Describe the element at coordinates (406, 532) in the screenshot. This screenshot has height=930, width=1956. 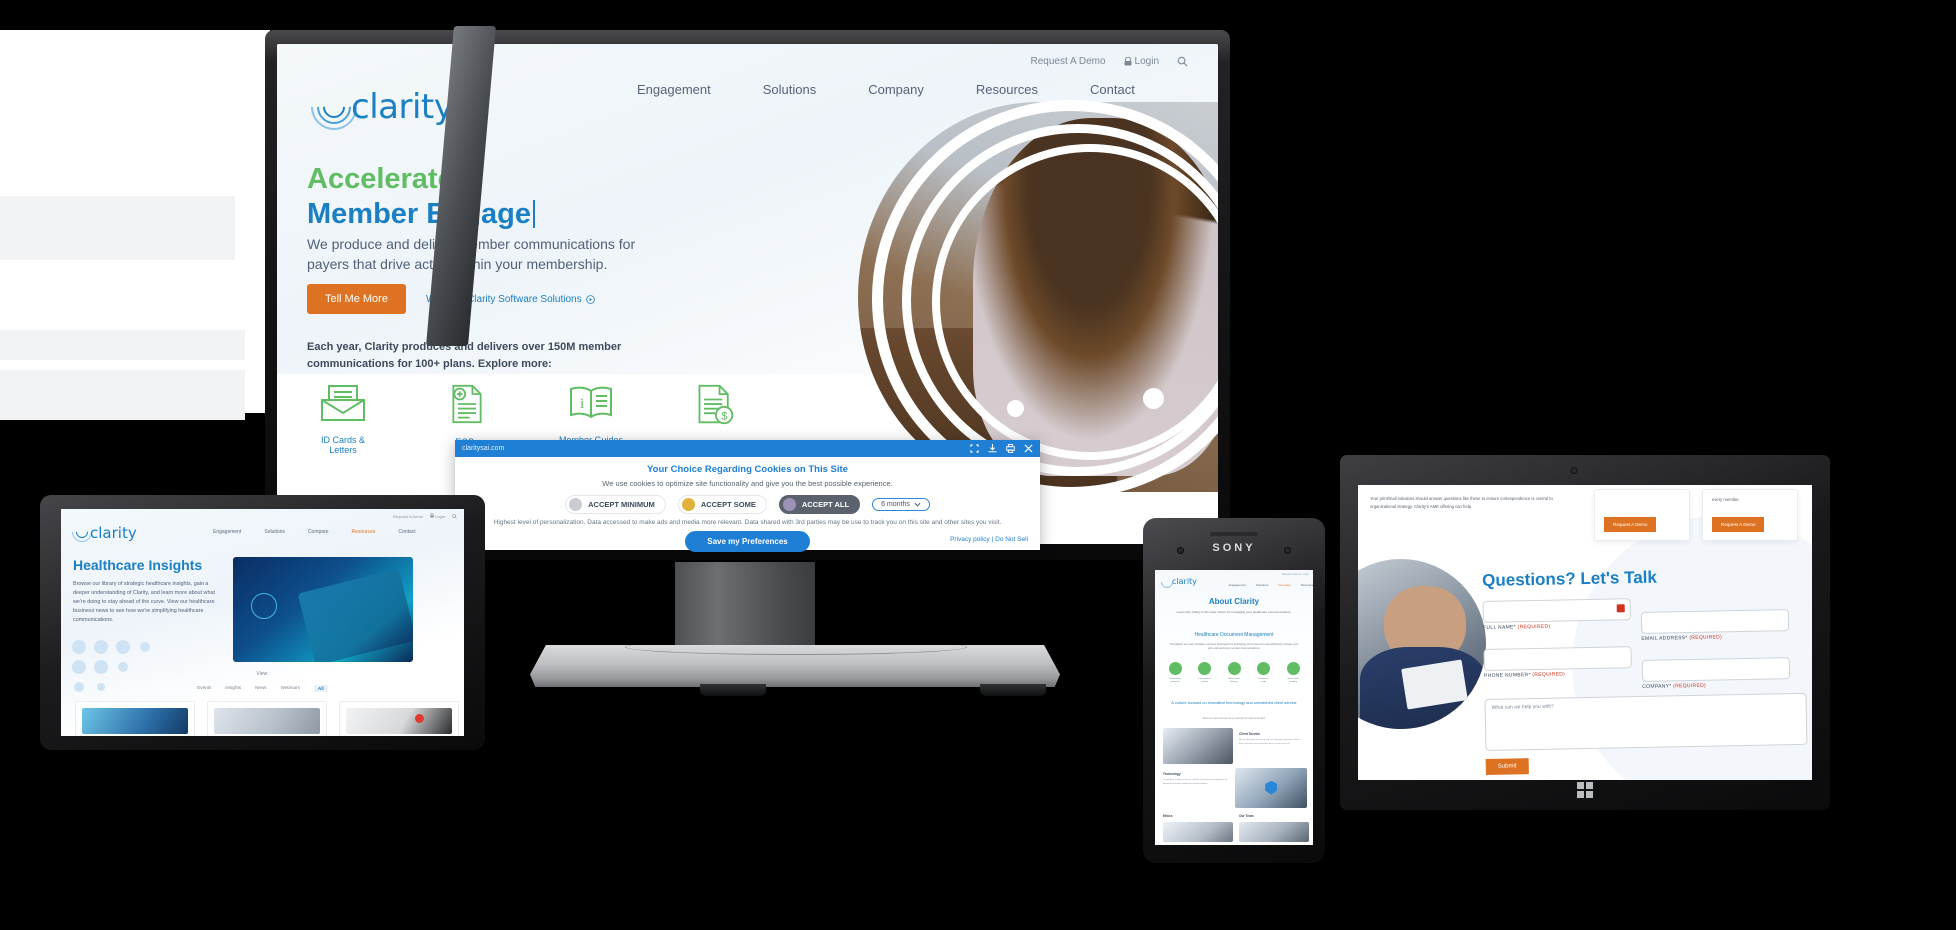
I see `tablet-nav-contact: Contact` at that location.